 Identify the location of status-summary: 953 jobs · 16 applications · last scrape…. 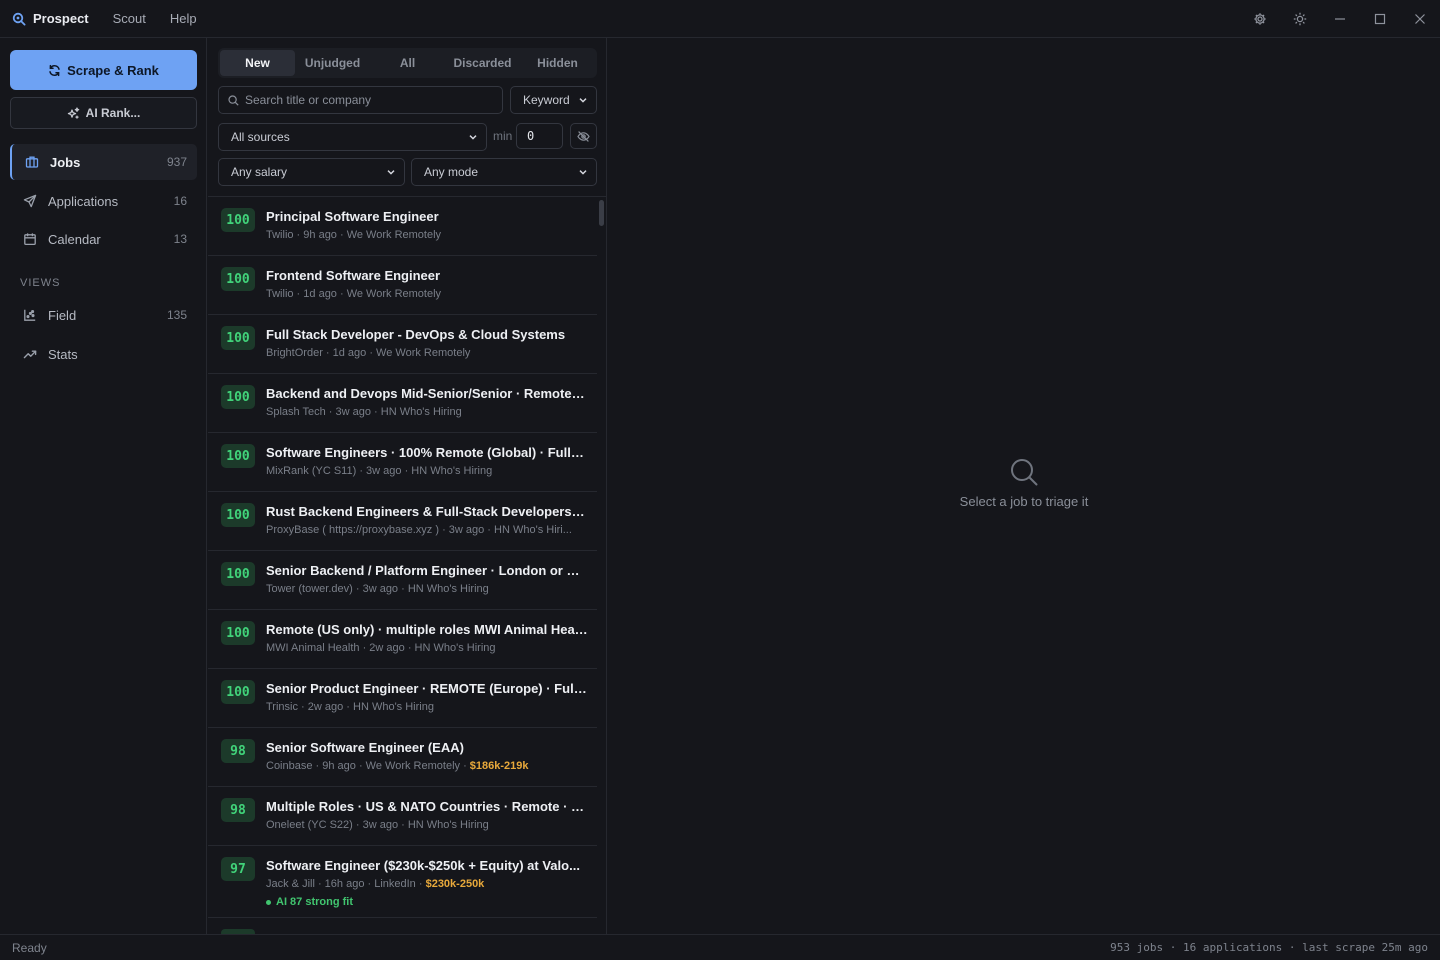
(1269, 947).